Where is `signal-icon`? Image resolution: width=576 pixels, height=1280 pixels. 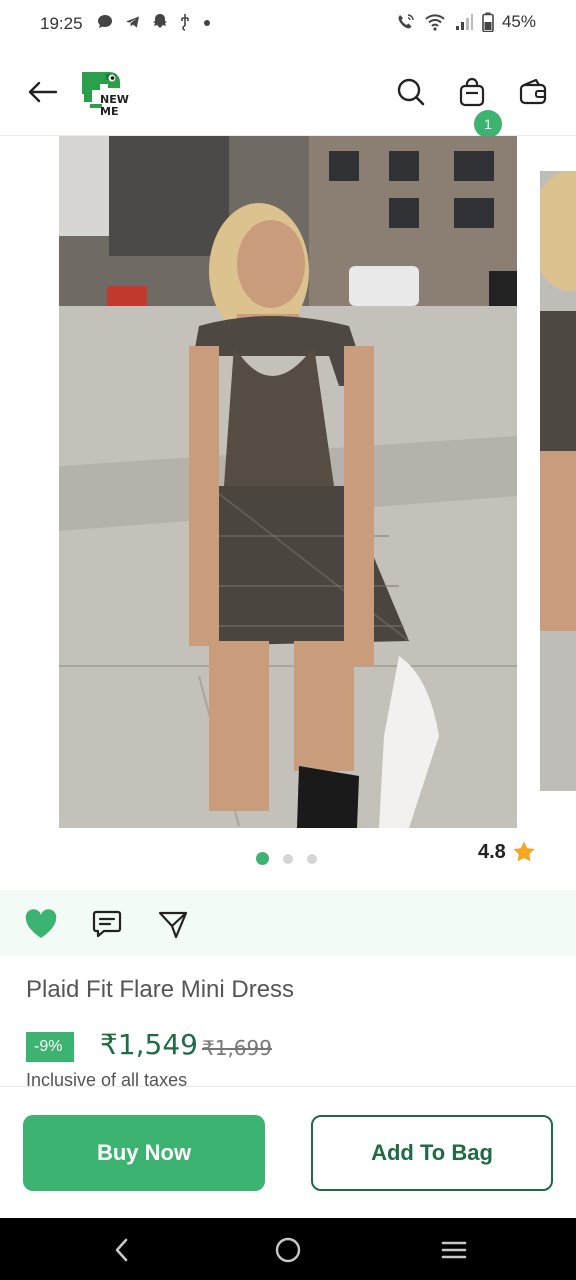
signal-icon is located at coordinates (464, 22).